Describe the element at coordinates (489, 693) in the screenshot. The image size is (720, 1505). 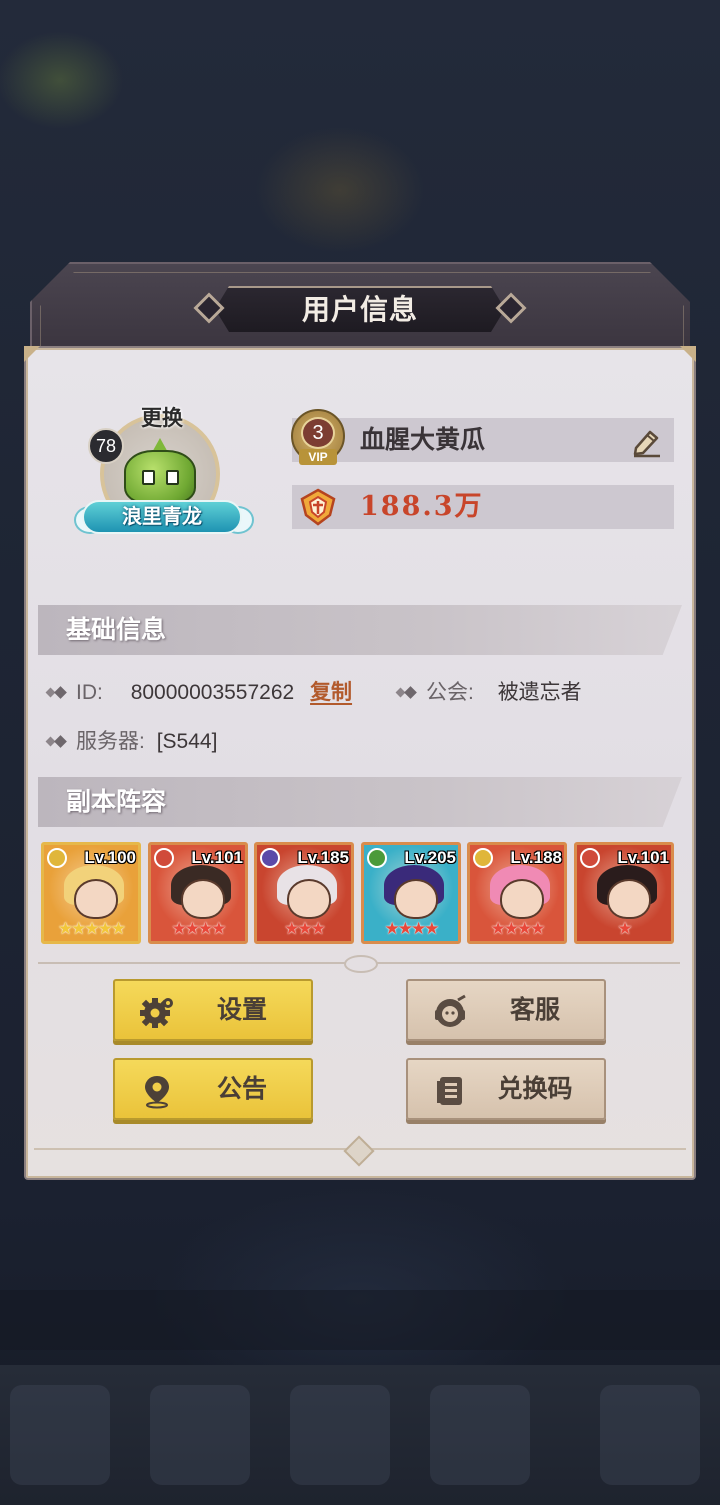
I see `guild-row: 公会: 被遗忘者` at that location.